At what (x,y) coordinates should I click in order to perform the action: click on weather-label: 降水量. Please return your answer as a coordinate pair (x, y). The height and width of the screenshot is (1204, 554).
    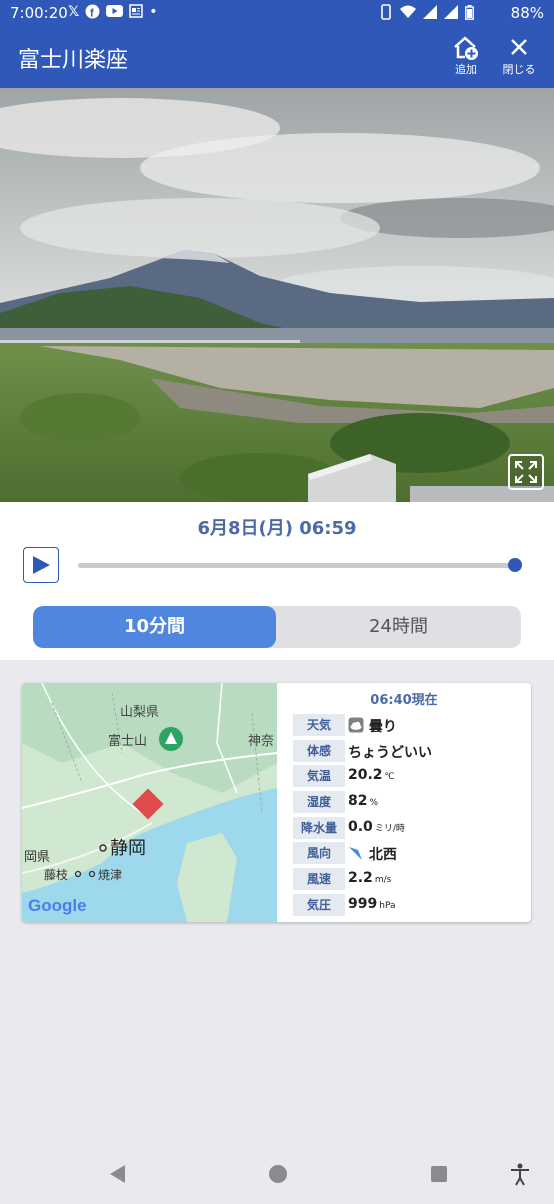
    Looking at the image, I should click on (319, 828).